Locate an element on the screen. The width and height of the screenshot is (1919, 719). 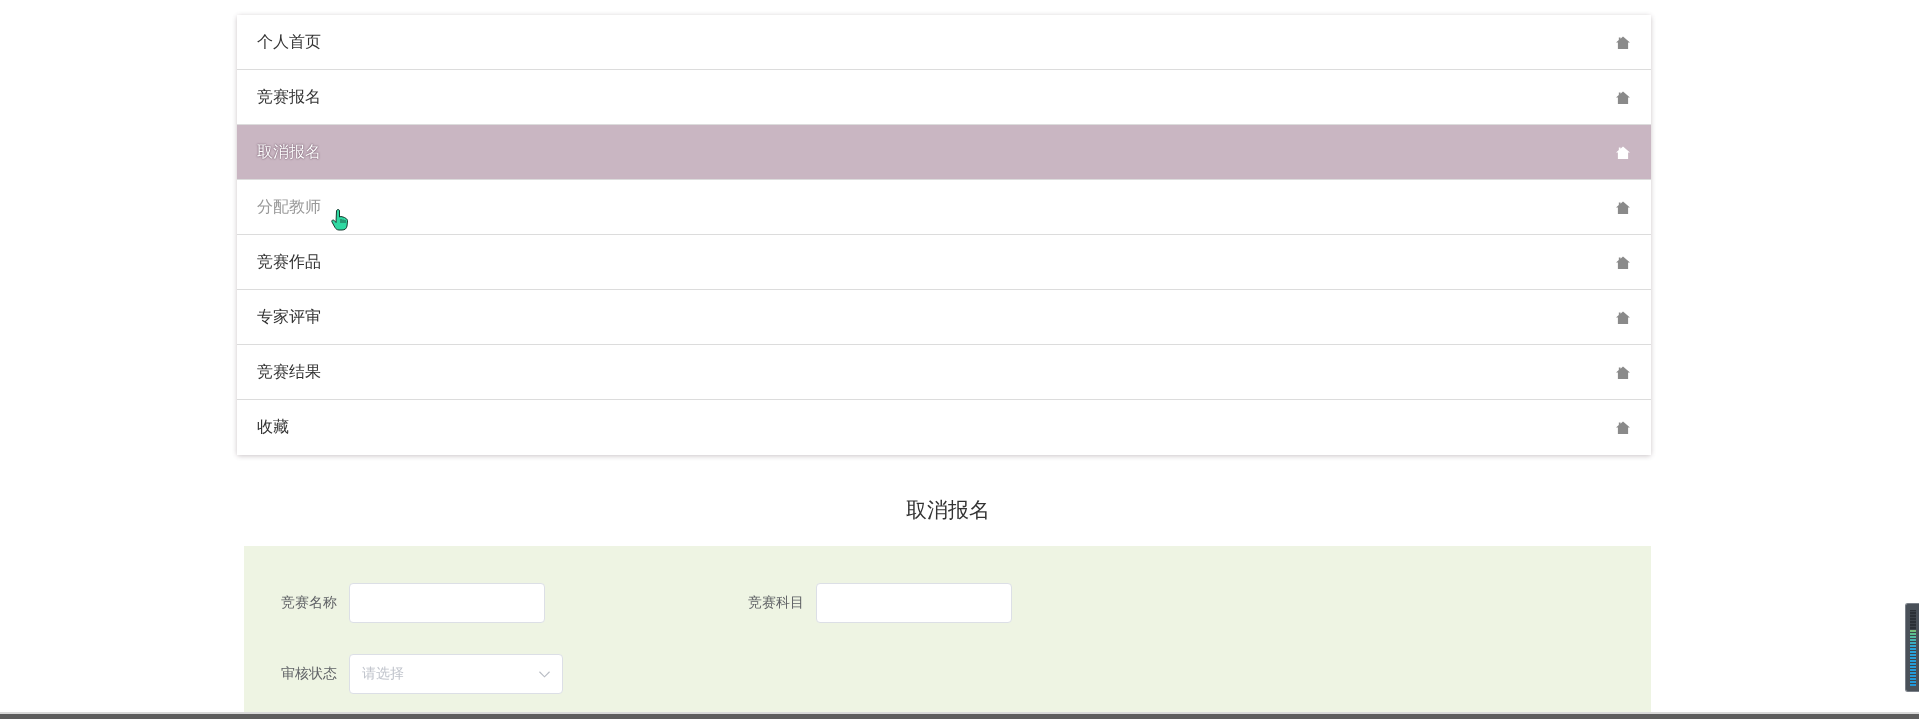
menu-item: 竞赛结果 is located at coordinates (944, 372).